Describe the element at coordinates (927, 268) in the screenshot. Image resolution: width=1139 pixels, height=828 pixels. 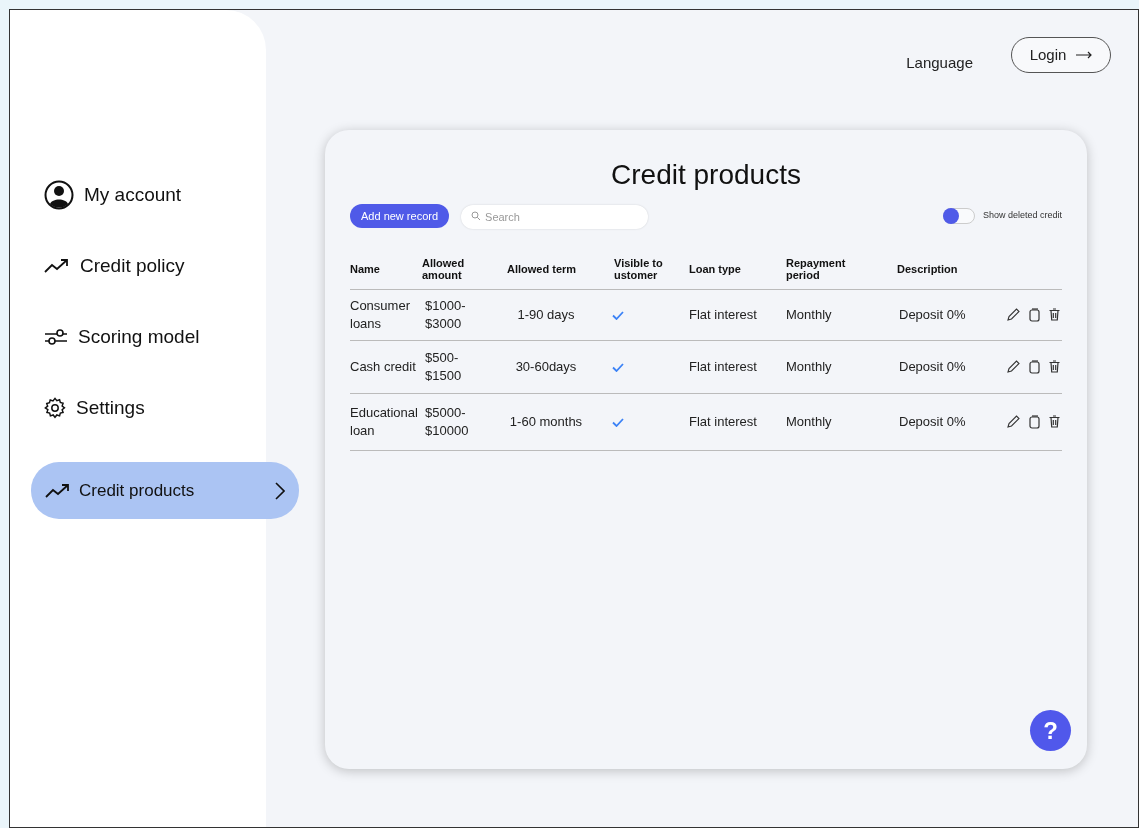
I see `column-header: Description` at that location.